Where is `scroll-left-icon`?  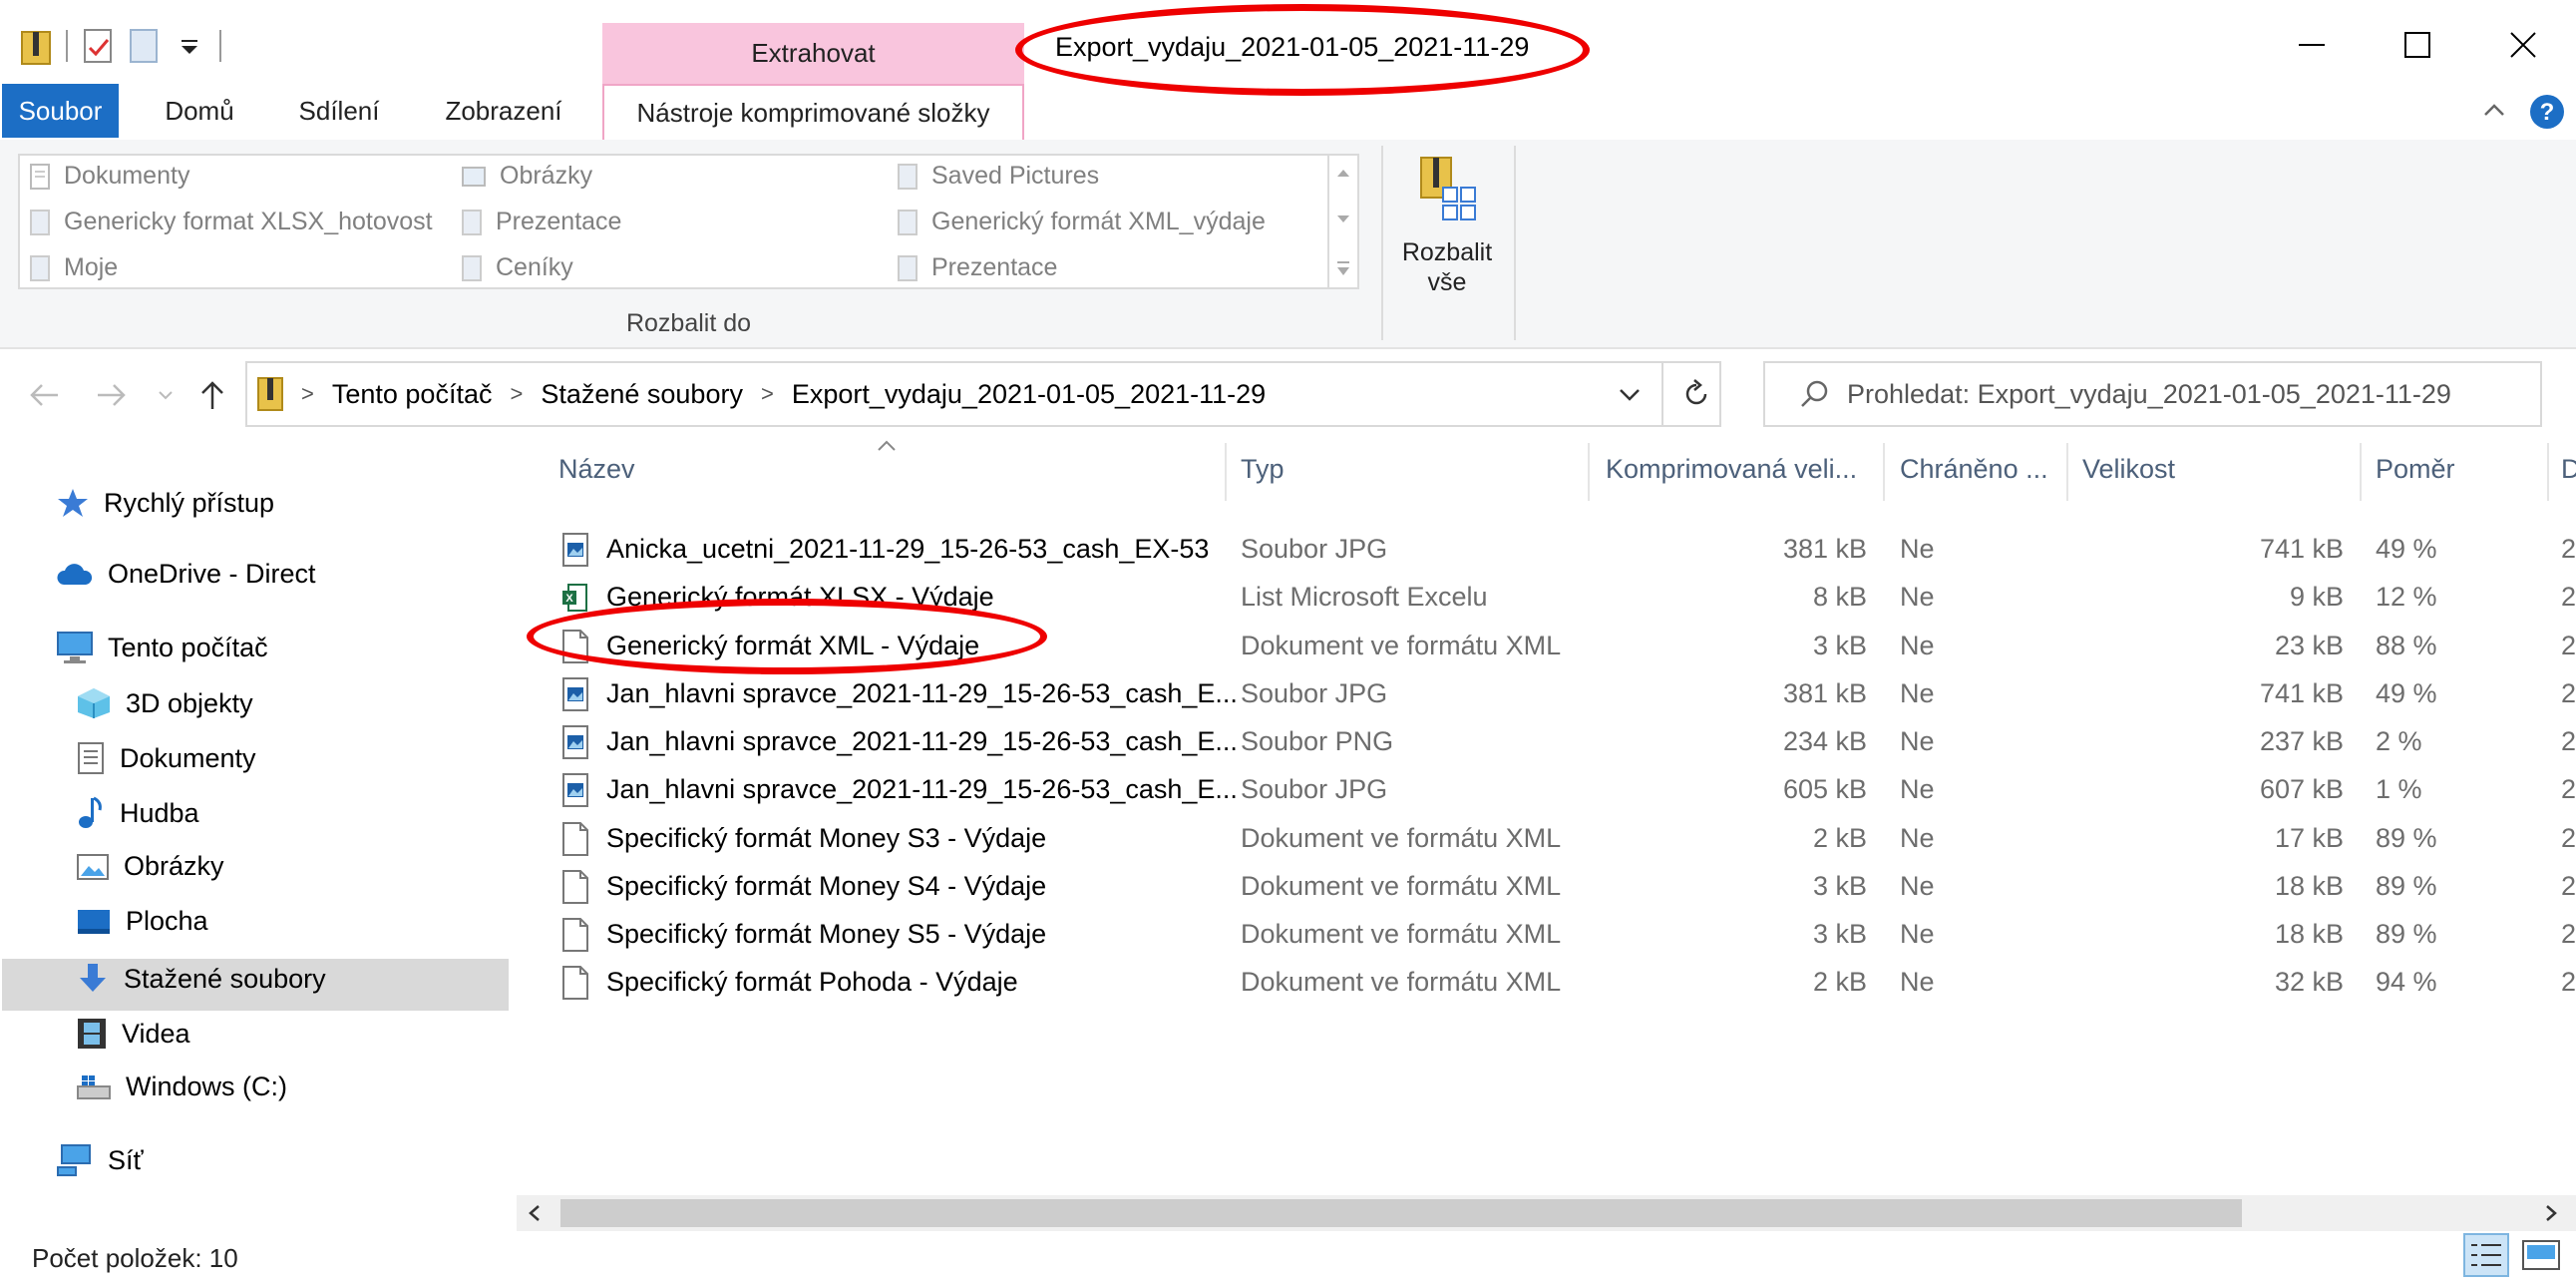 scroll-left-icon is located at coordinates (535, 1213).